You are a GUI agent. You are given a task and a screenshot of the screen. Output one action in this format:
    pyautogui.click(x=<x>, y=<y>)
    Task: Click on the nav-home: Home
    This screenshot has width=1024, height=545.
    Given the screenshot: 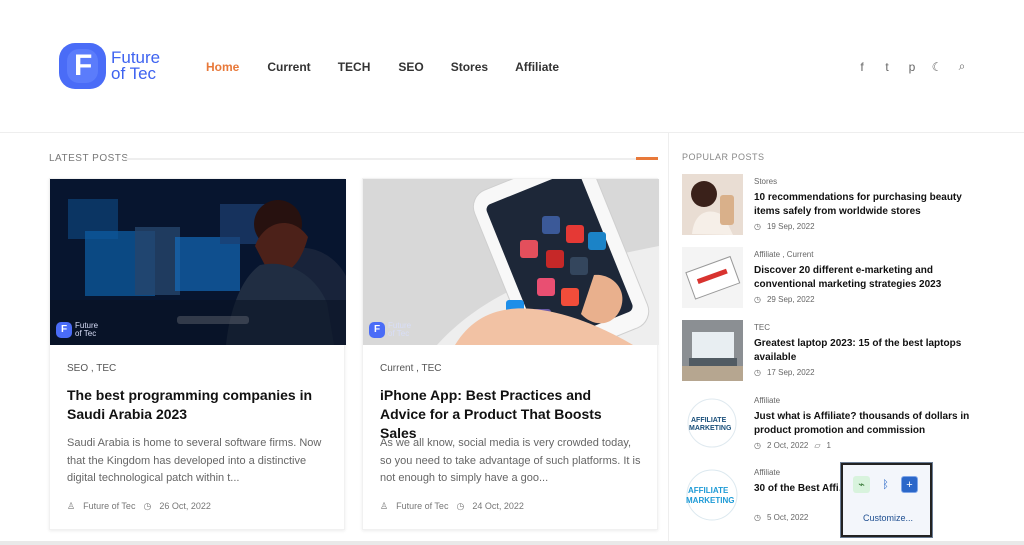 What is the action you would take?
    pyautogui.click(x=222, y=67)
    